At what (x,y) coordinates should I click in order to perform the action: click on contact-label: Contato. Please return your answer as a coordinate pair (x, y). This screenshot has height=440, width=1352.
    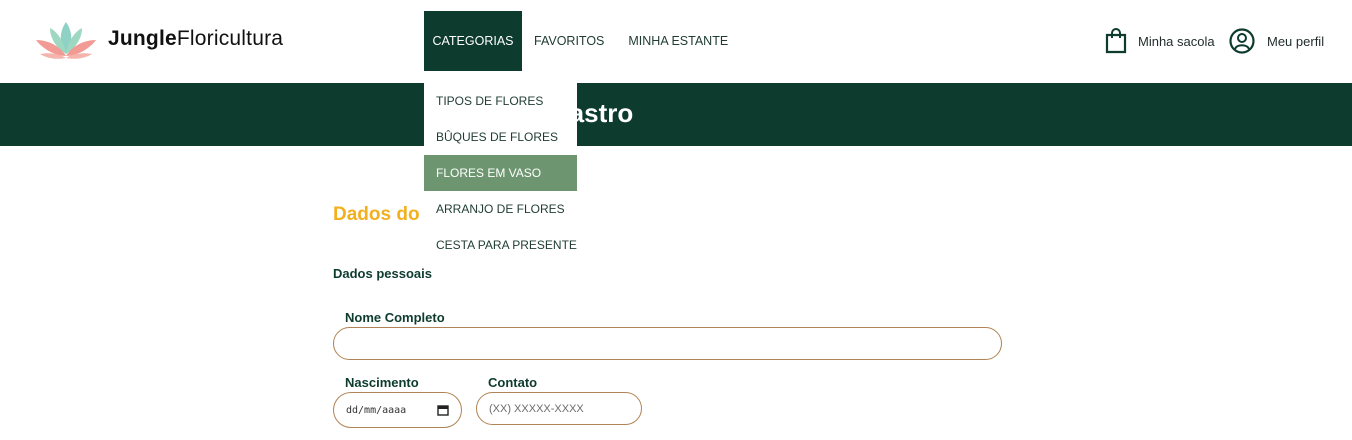
    Looking at the image, I should click on (513, 382).